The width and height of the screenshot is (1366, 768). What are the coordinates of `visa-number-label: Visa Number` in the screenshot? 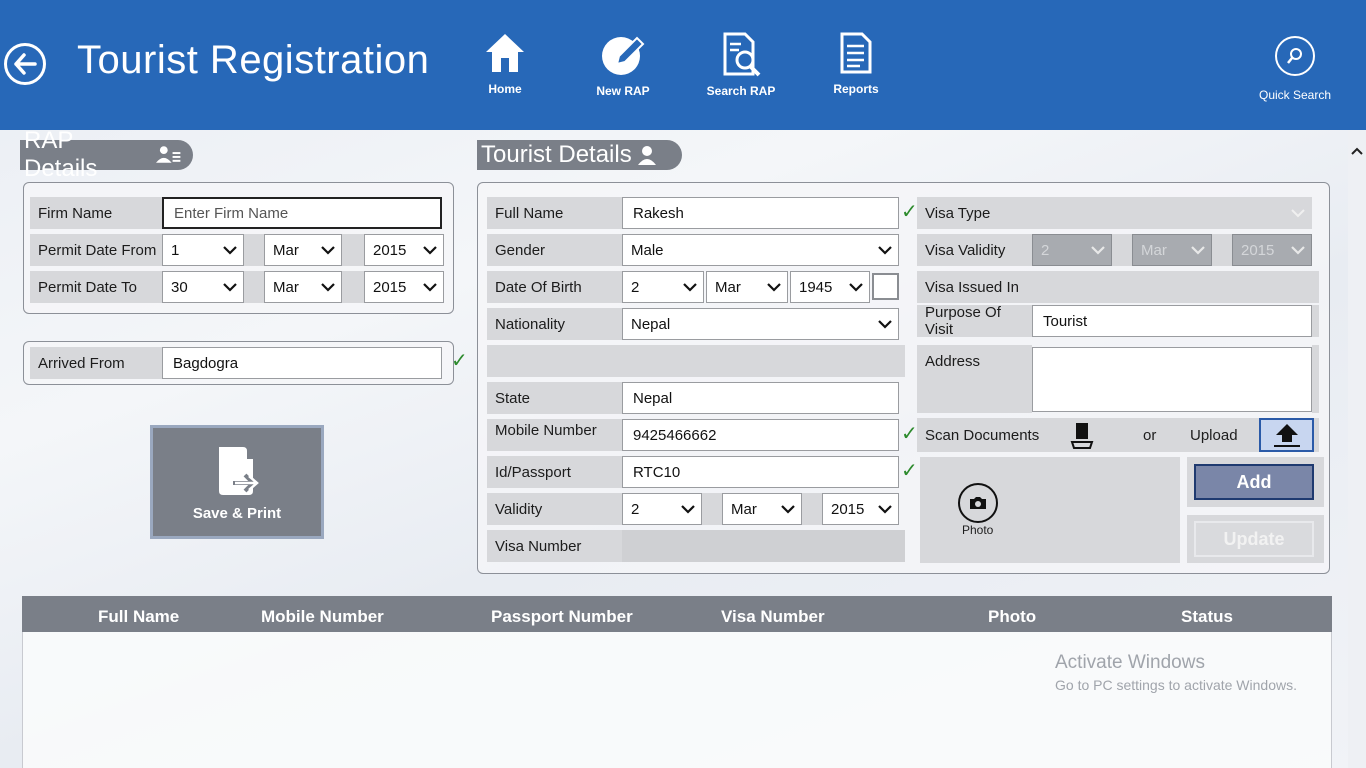 It's located at (554, 546).